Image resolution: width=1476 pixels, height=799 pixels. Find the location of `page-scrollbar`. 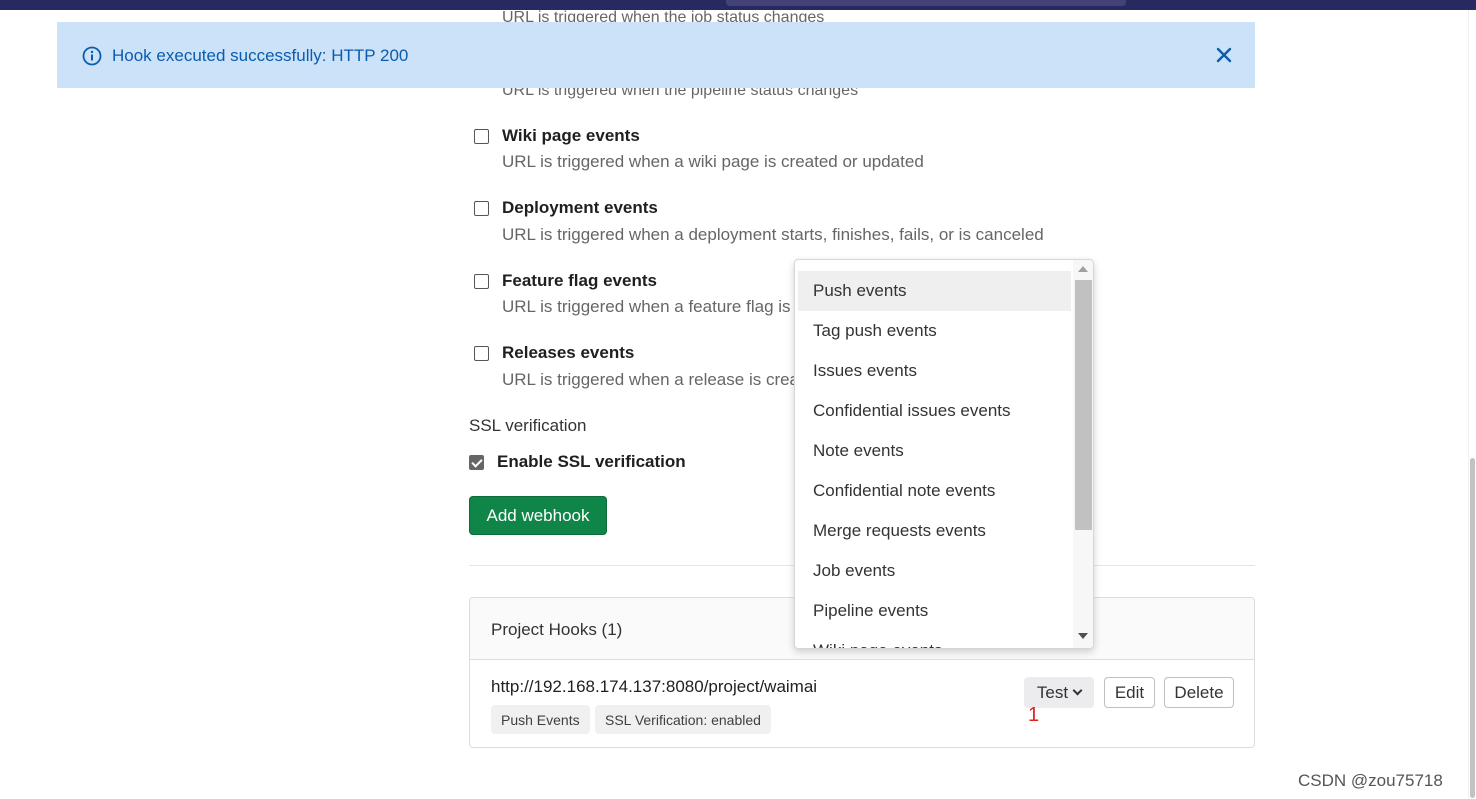

page-scrollbar is located at coordinates (1472, 404).